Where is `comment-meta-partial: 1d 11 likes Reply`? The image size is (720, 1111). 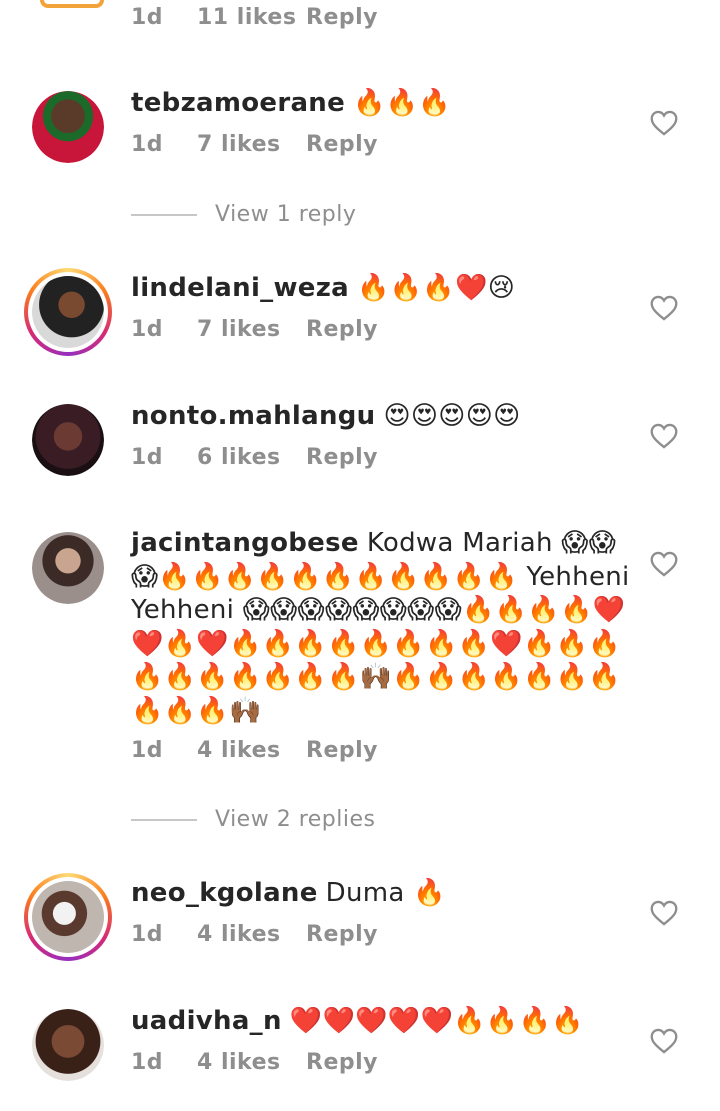
comment-meta-partial: 1d 11 likes Reply is located at coordinates (254, 17).